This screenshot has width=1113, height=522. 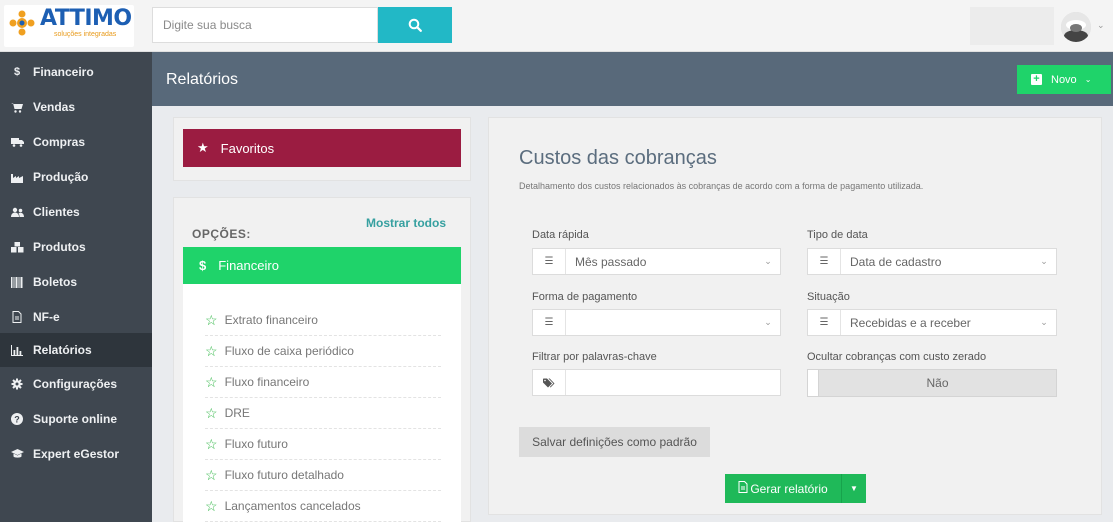 I want to click on sidebar-item-nfe: NF-e, so click(x=76, y=317).